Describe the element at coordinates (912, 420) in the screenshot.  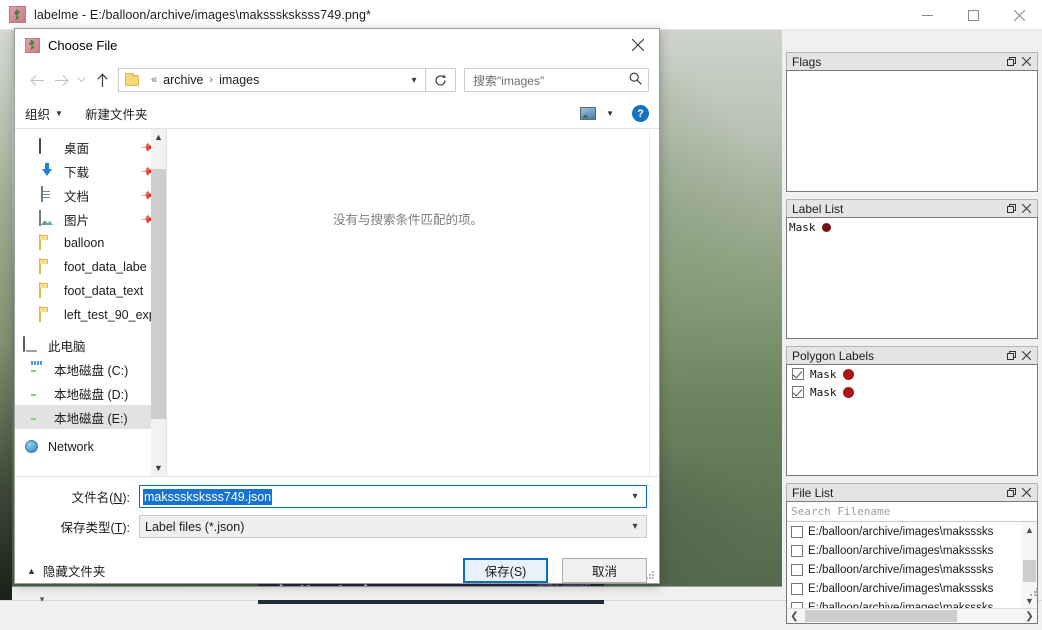
I see `polygon-labels-list: Mask Mask` at that location.